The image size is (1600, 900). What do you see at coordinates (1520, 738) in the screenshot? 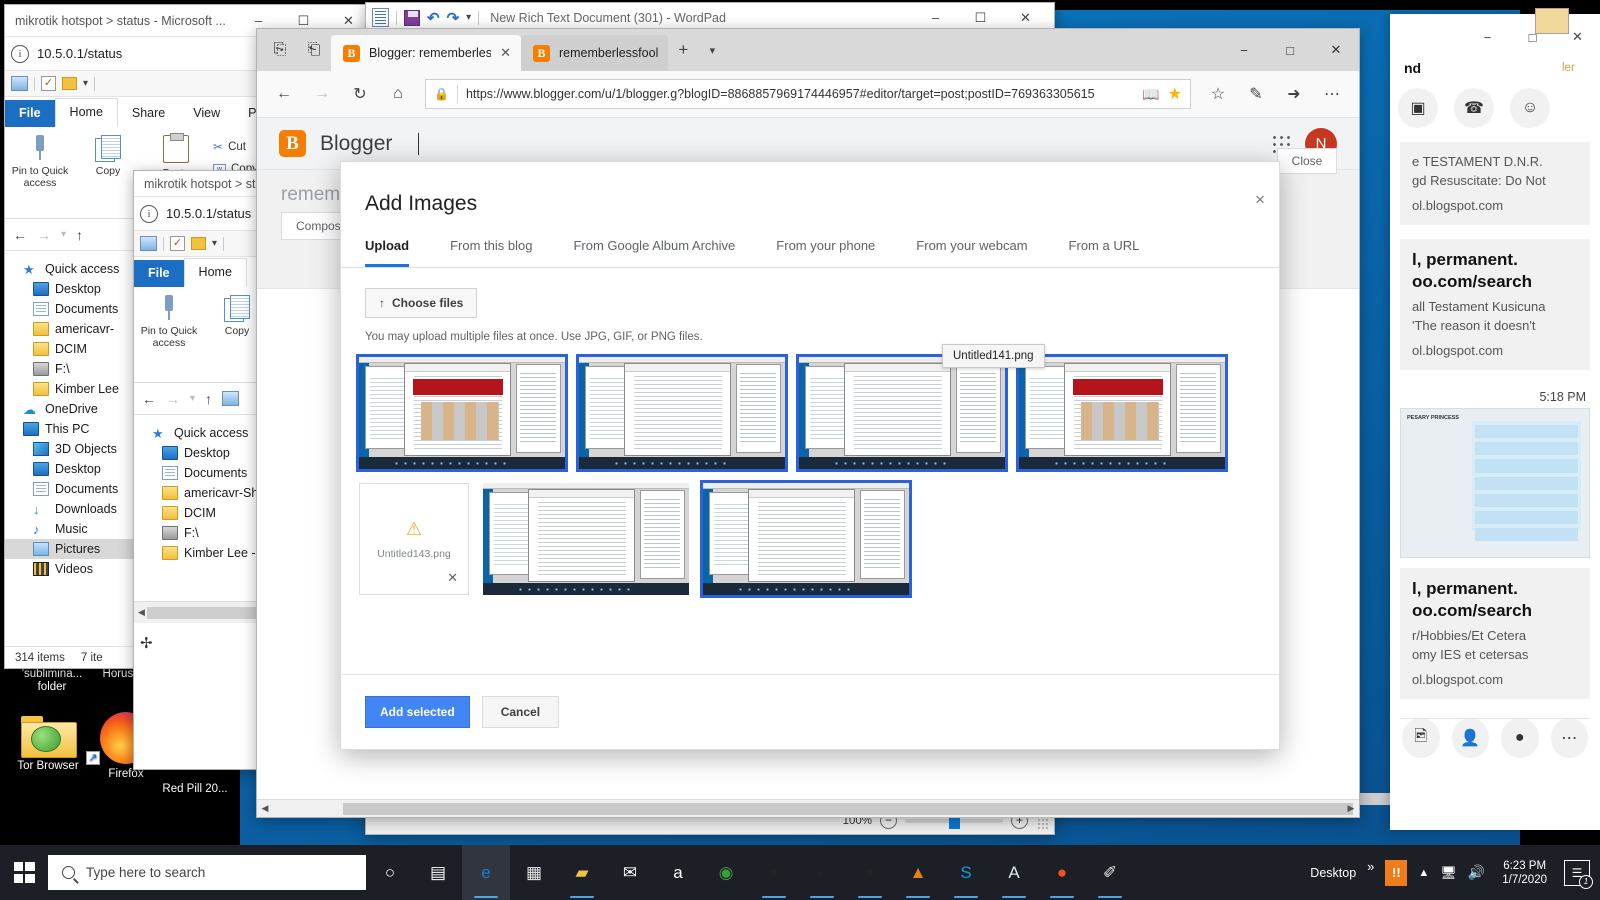
I see `location-icon: ●` at bounding box center [1520, 738].